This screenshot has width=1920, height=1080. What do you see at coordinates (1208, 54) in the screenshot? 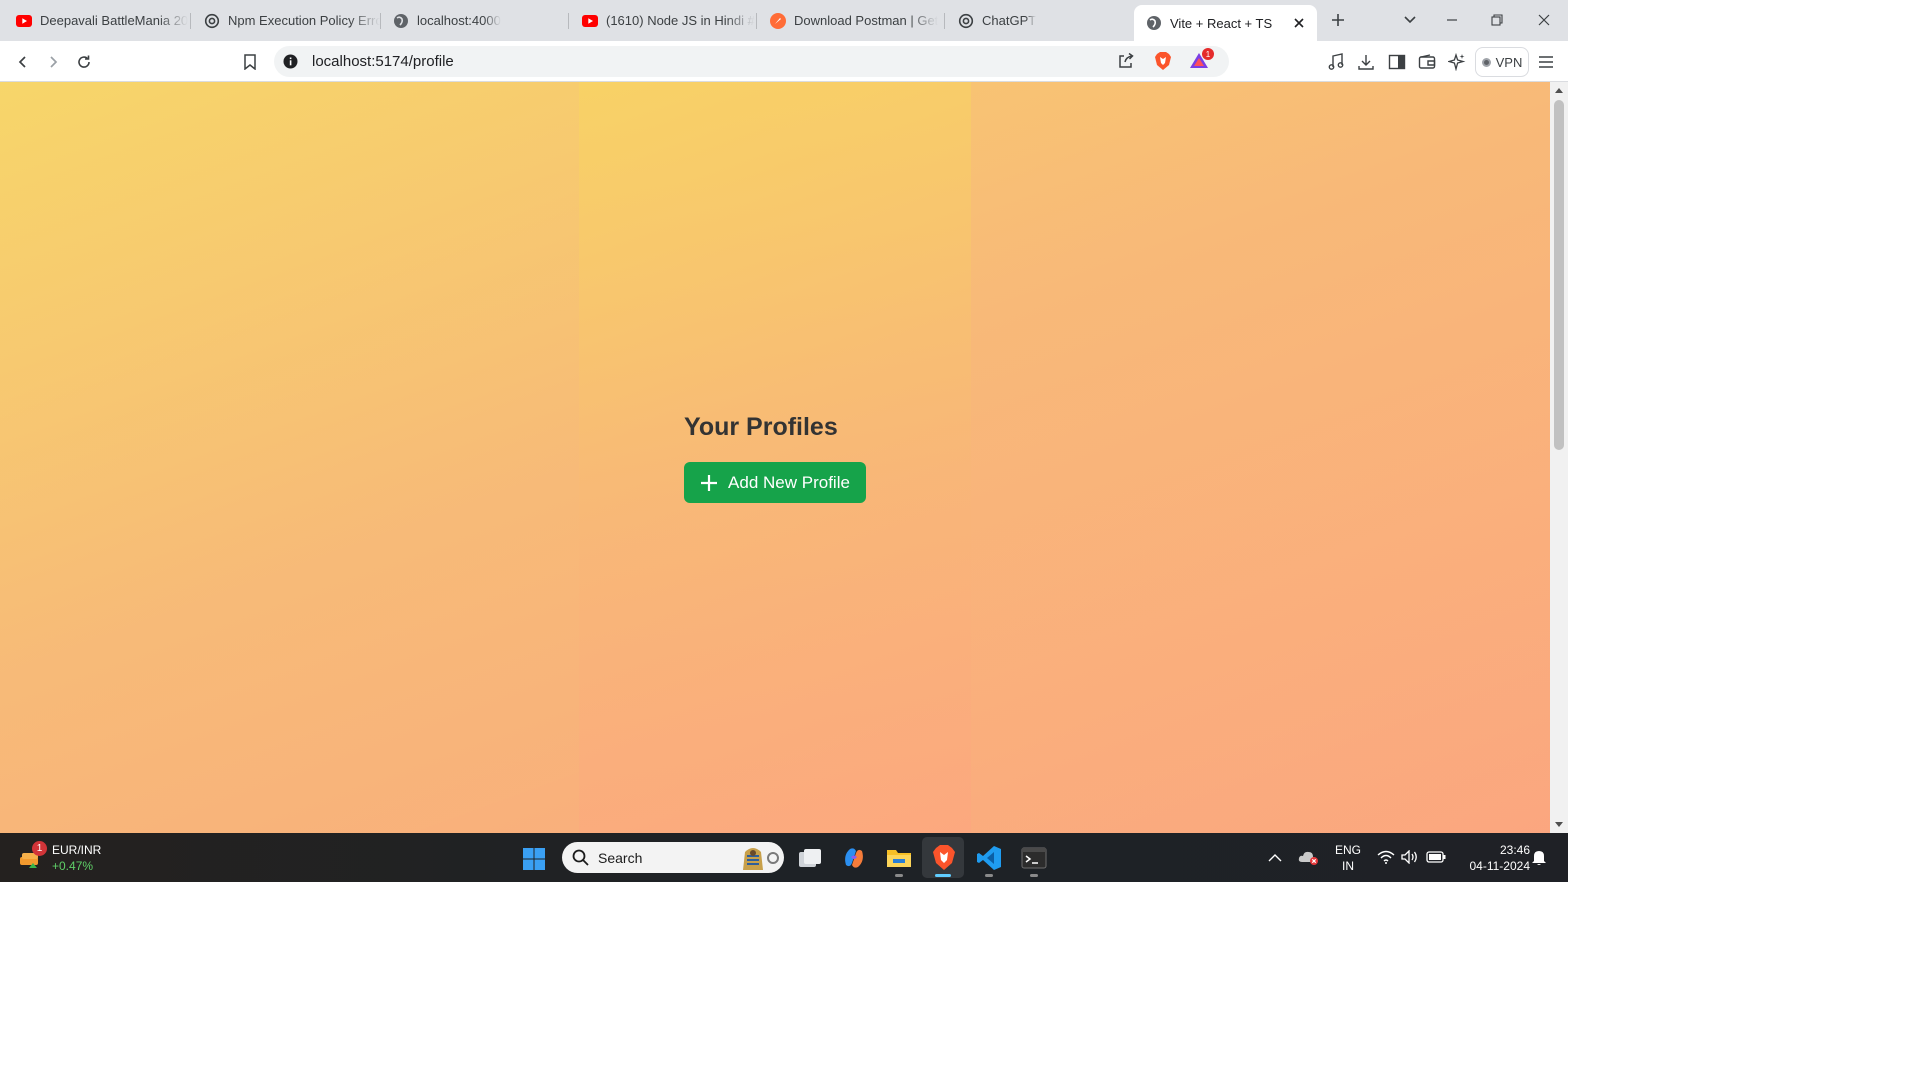
I see `rewards-badge: 1` at bounding box center [1208, 54].